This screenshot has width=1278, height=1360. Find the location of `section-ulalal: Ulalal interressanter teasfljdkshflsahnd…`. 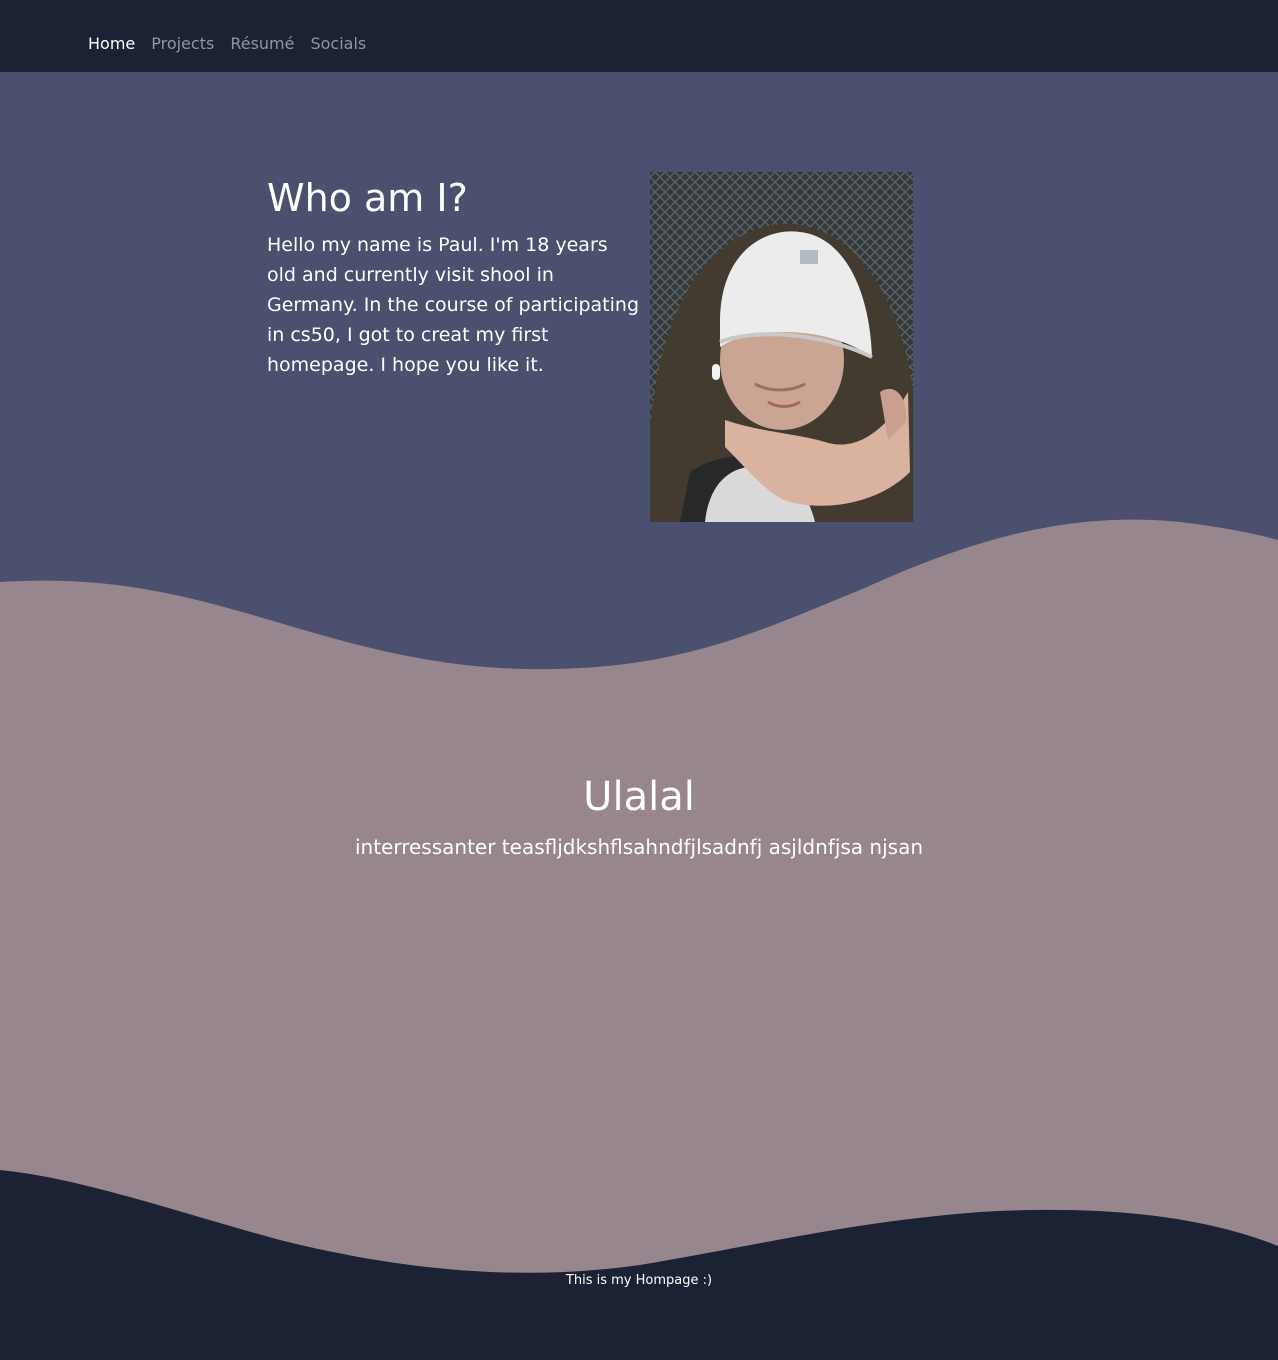

section-ulalal: Ulalal interressanter teasfljdkshflsahnd… is located at coordinates (639, 815).